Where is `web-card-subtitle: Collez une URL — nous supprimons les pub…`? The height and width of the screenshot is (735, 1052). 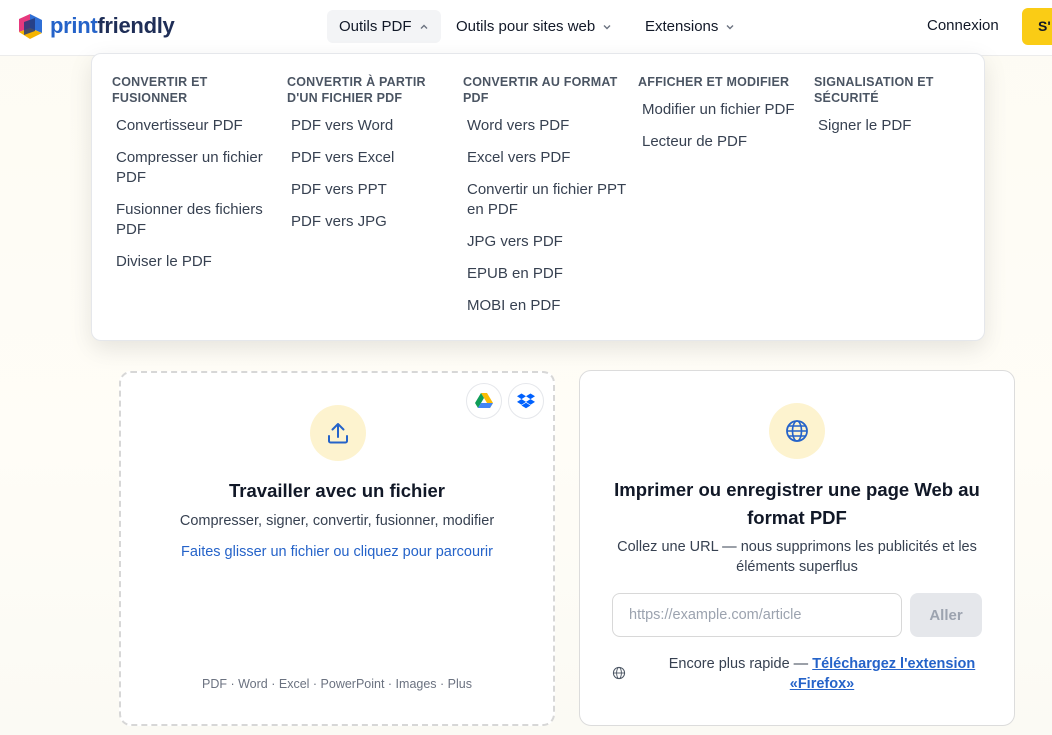
web-card-subtitle: Collez une URL — nous supprimons les pub… is located at coordinates (797, 557).